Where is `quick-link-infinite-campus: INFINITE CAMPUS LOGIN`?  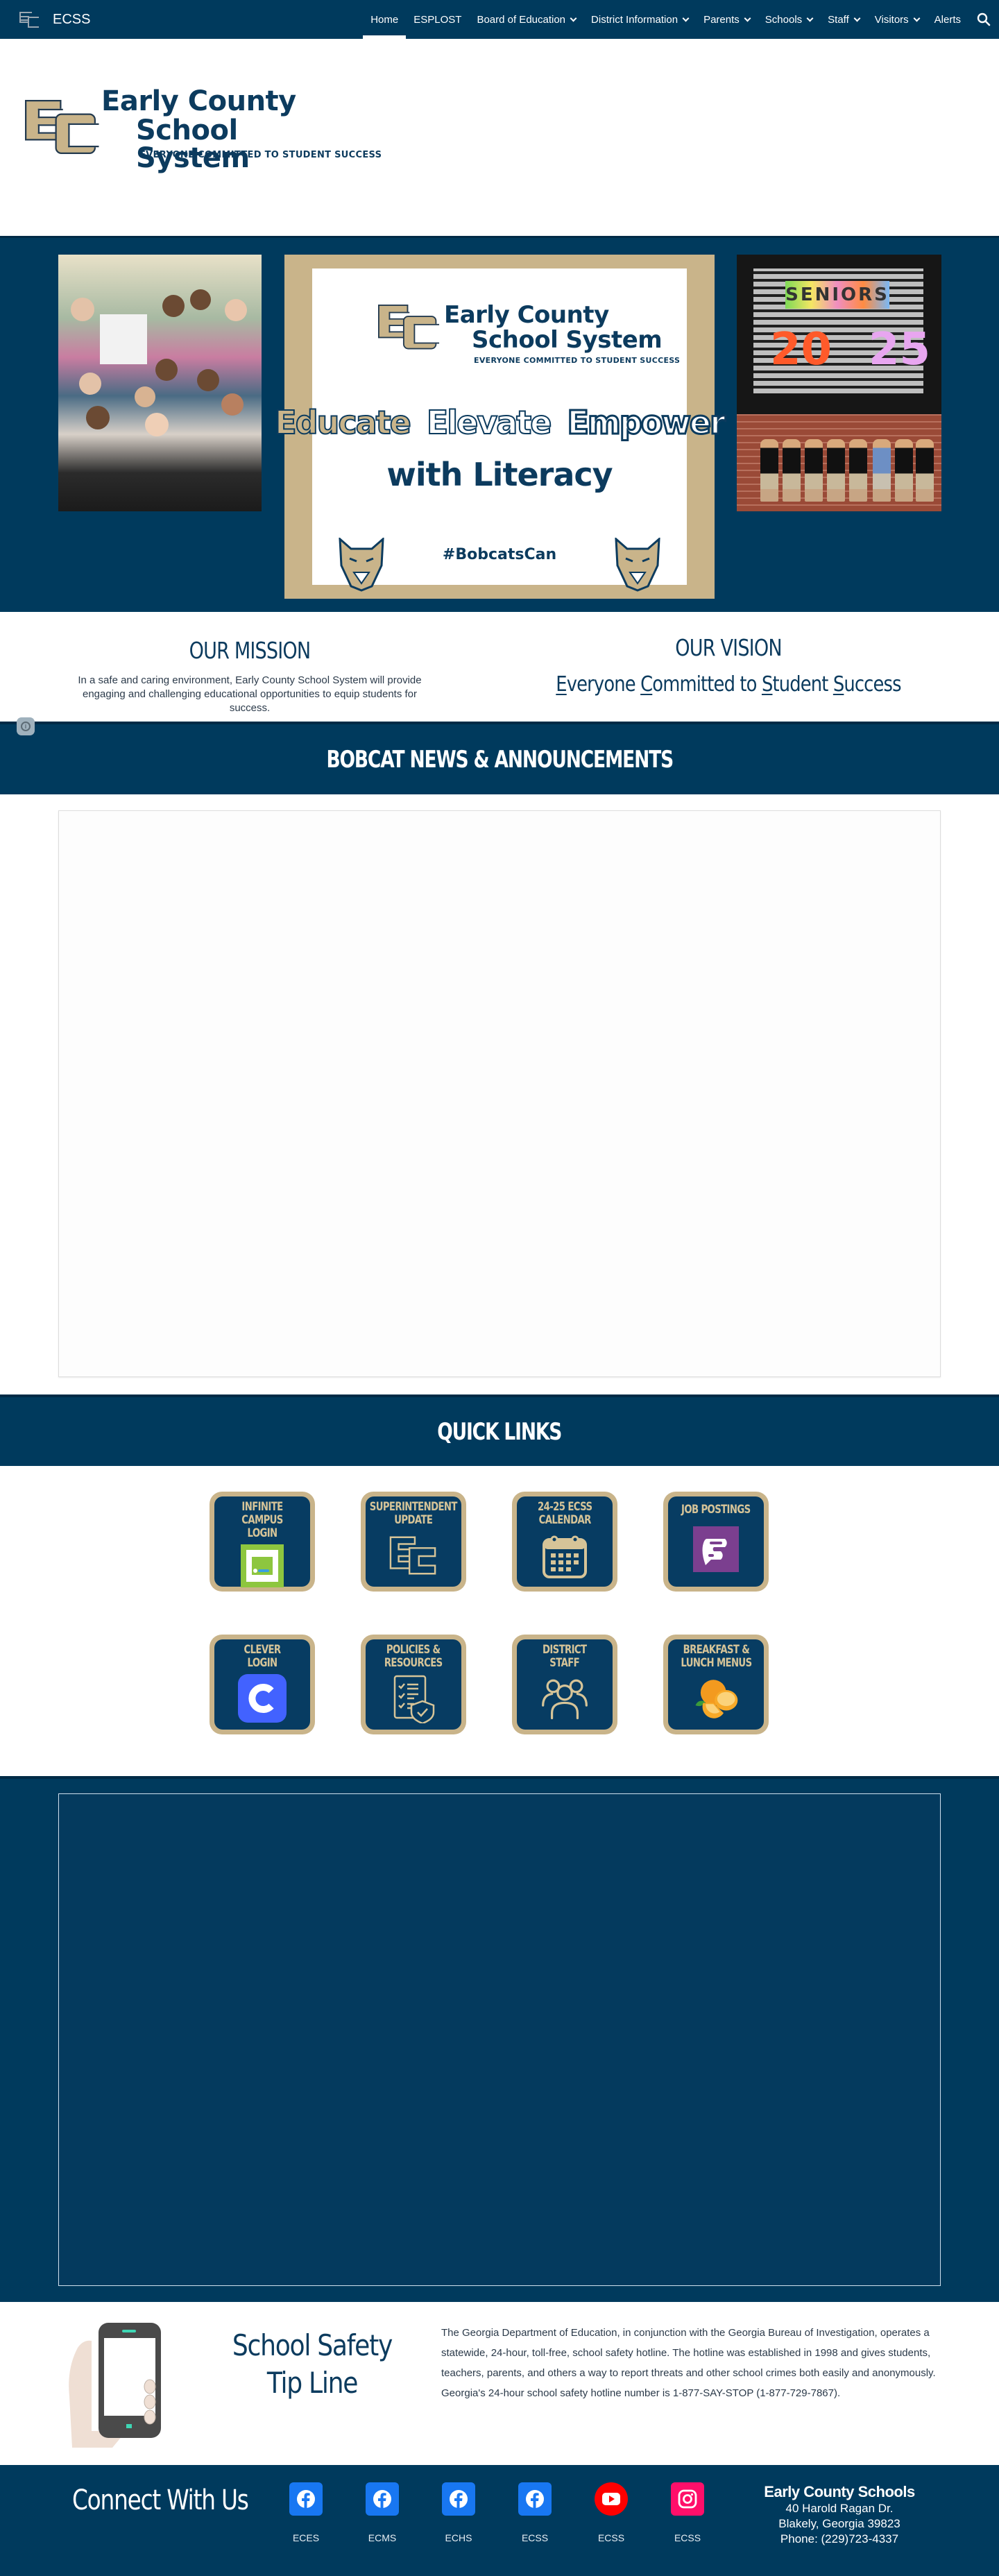
quick-link-infinite-campus: INFINITE CAMPUS LOGIN is located at coordinates (262, 1542).